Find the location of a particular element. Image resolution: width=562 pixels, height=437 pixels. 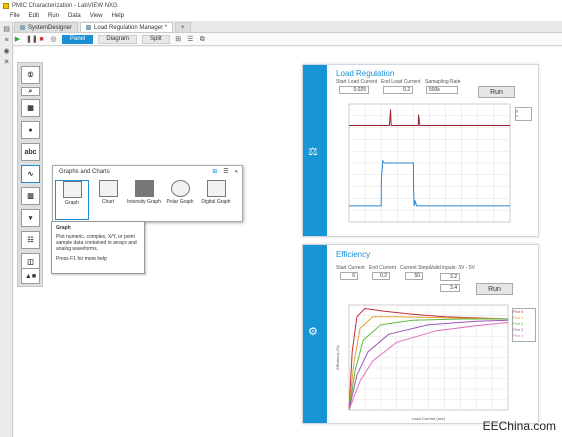

left-rail: ▤ ≡ ◉ ✕ is located at coordinates (6, 229).